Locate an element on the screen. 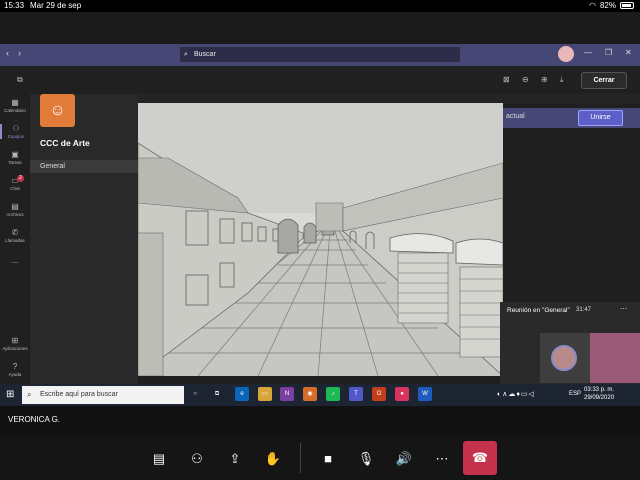  channel-general: General is located at coordinates (84, 166).